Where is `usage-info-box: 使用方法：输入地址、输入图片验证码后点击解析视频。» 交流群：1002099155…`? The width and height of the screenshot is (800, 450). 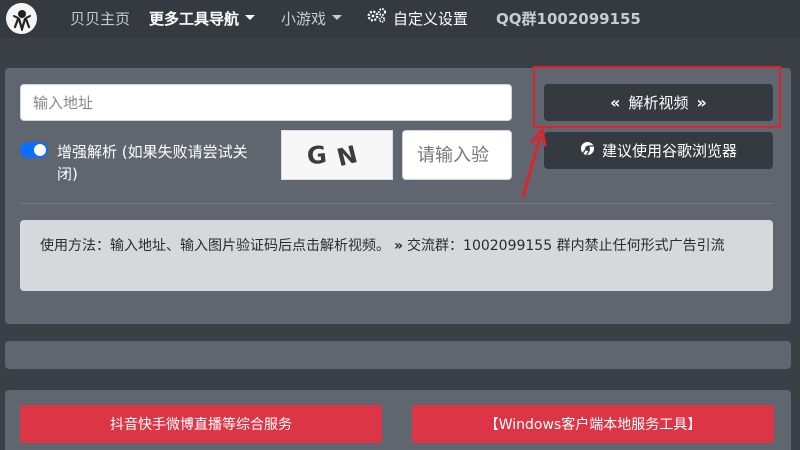 usage-info-box: 使用方法：输入地址、输入图片验证码后点击解析视频。» 交流群：1002099155… is located at coordinates (396, 255).